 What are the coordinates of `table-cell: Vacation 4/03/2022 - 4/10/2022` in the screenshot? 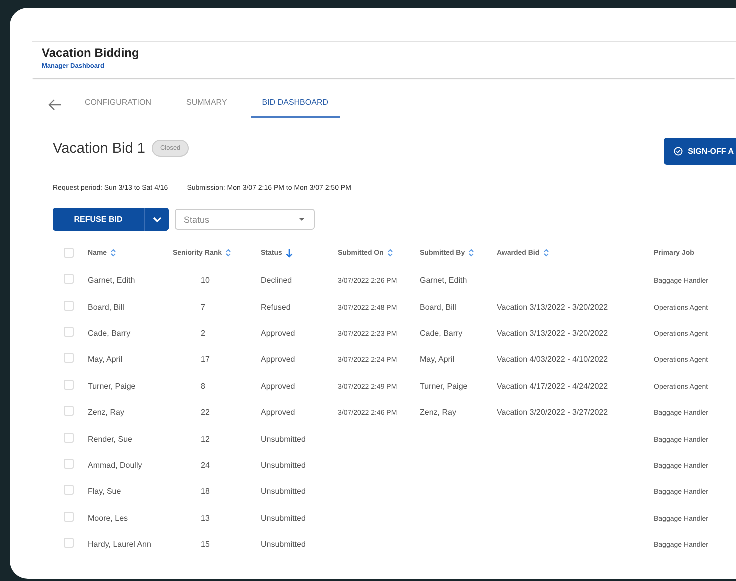 It's located at (552, 359).